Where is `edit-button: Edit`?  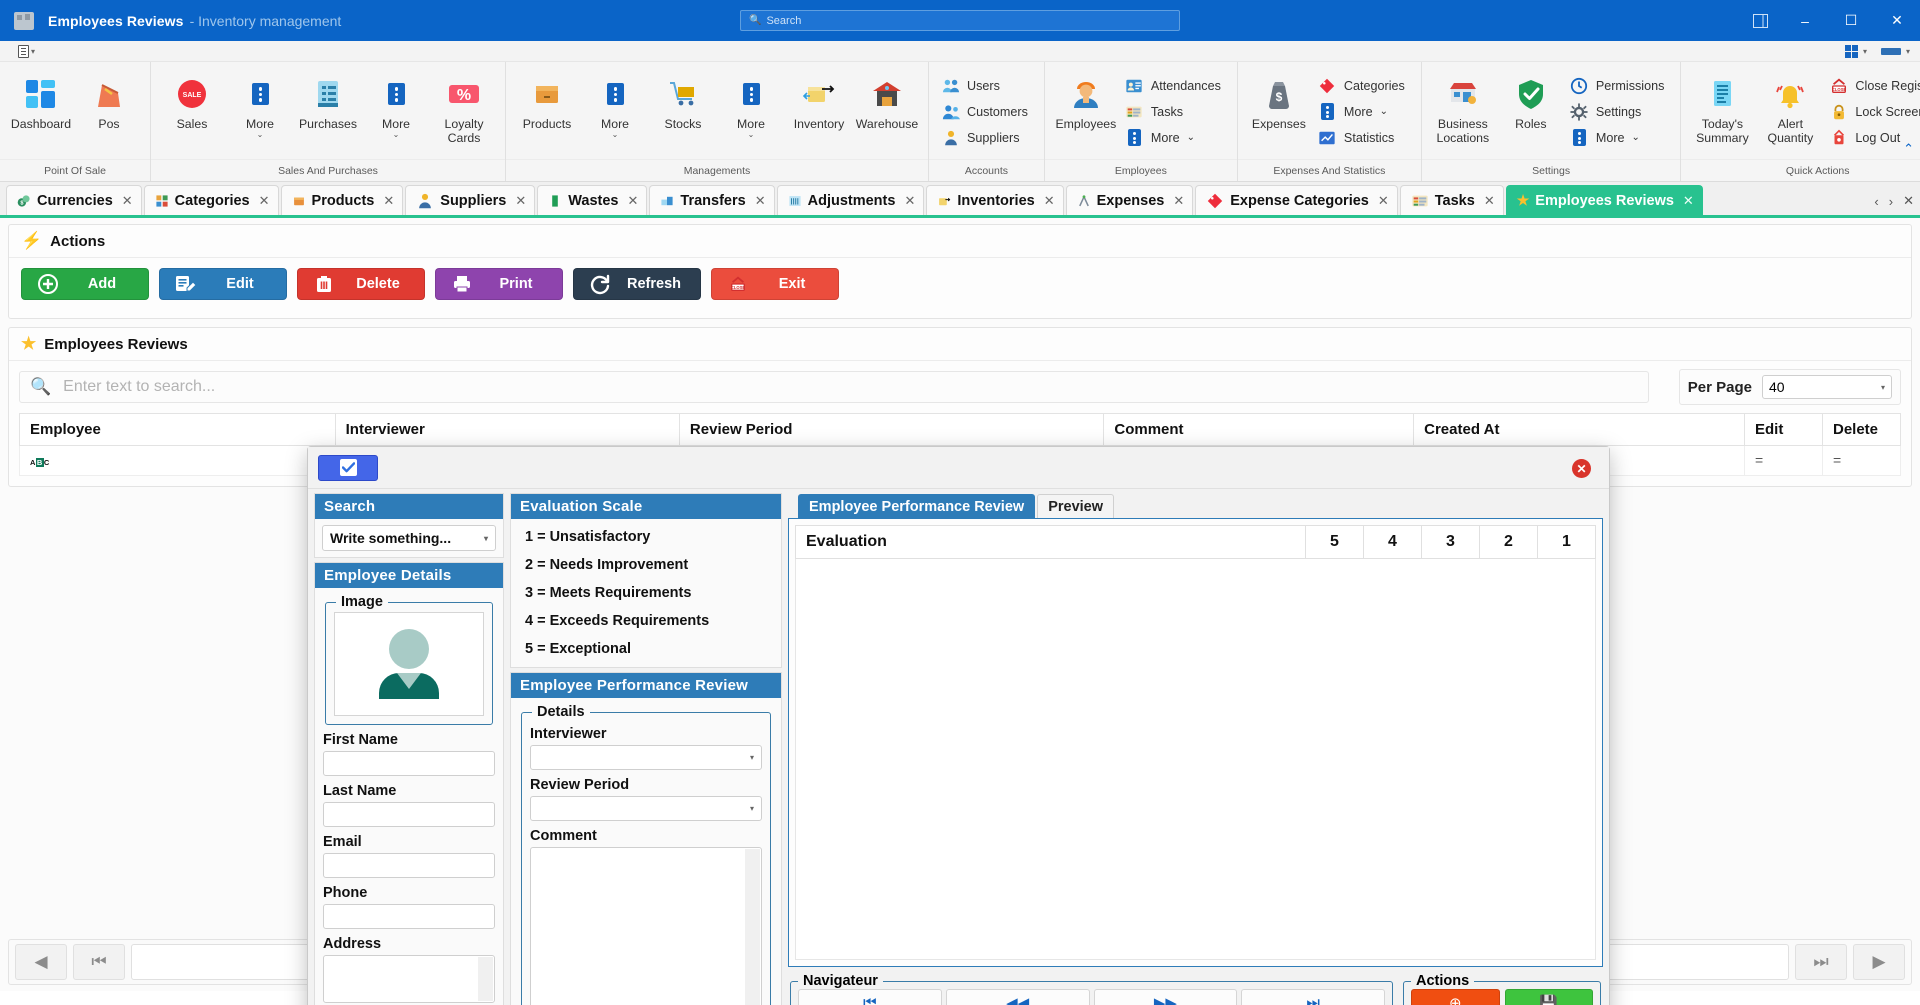 edit-button: Edit is located at coordinates (223, 284).